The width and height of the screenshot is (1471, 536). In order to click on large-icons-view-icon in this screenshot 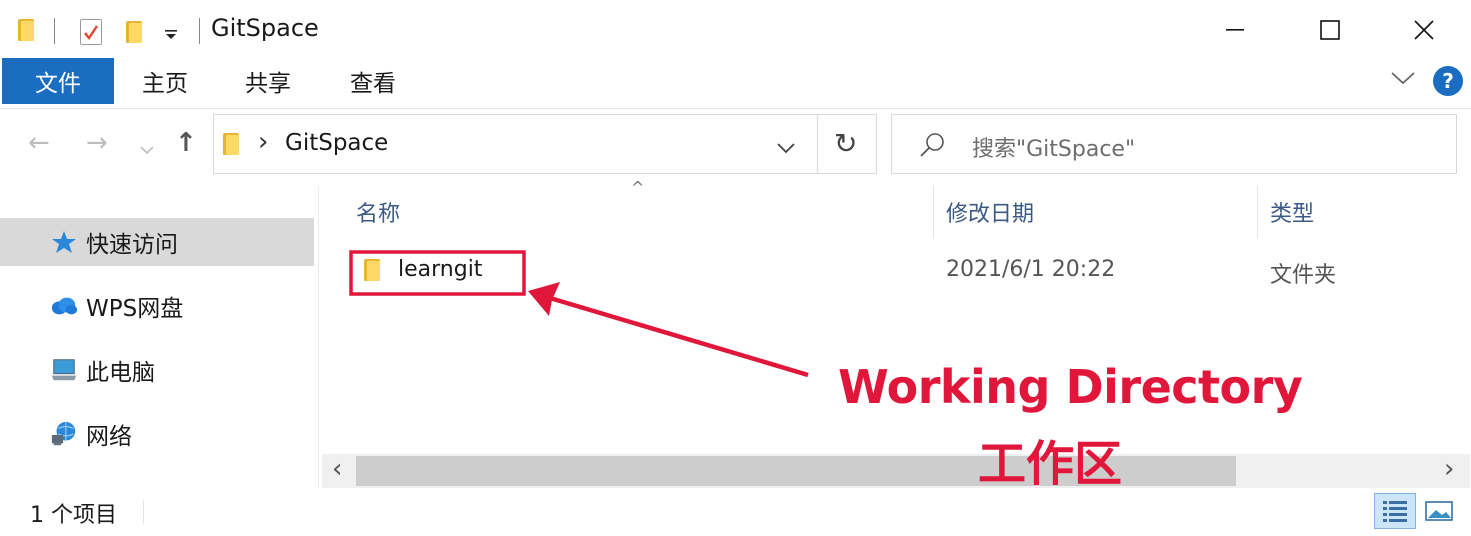, I will do `click(1439, 511)`.